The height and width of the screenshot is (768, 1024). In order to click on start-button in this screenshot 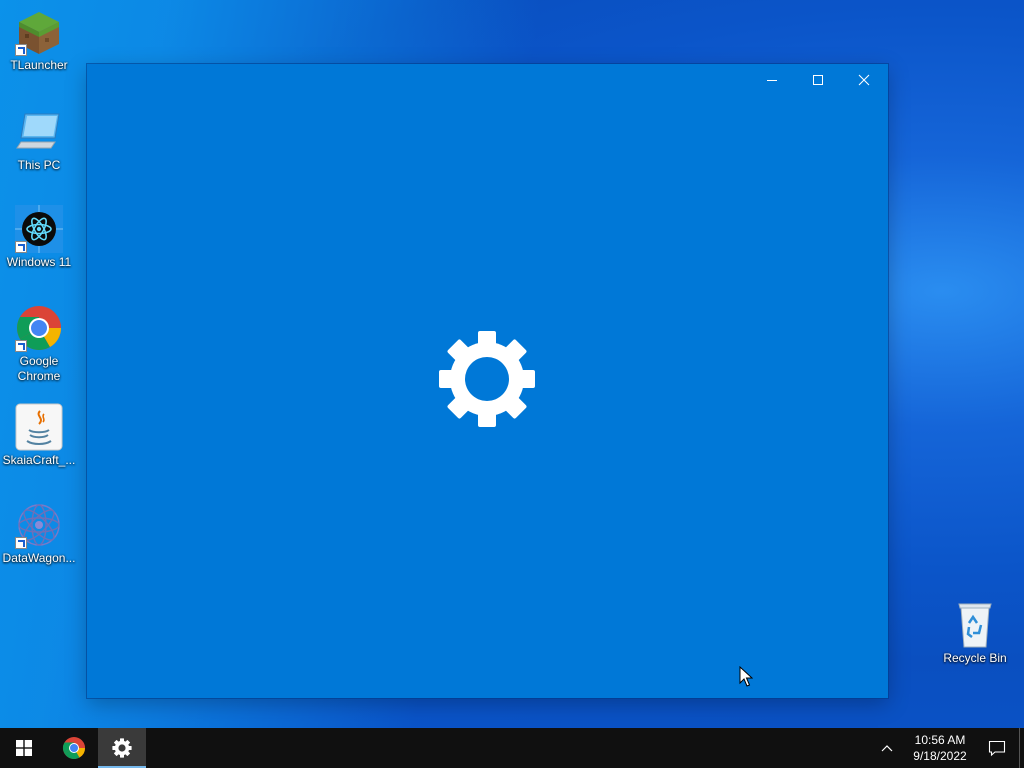, I will do `click(24, 748)`.